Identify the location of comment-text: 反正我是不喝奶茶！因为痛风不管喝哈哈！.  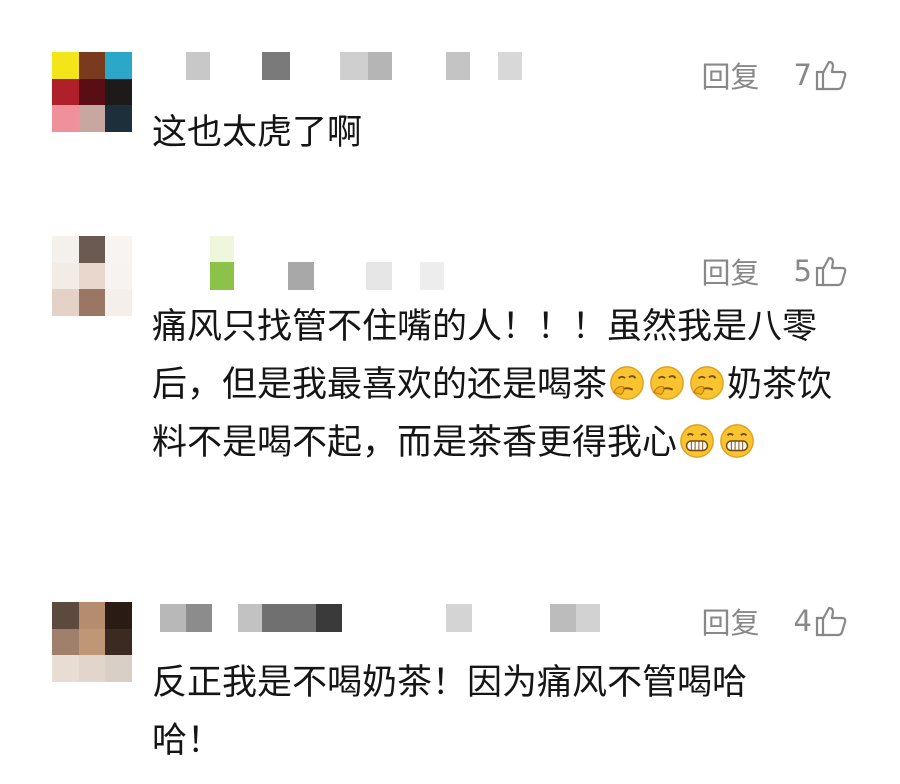
(450, 712).